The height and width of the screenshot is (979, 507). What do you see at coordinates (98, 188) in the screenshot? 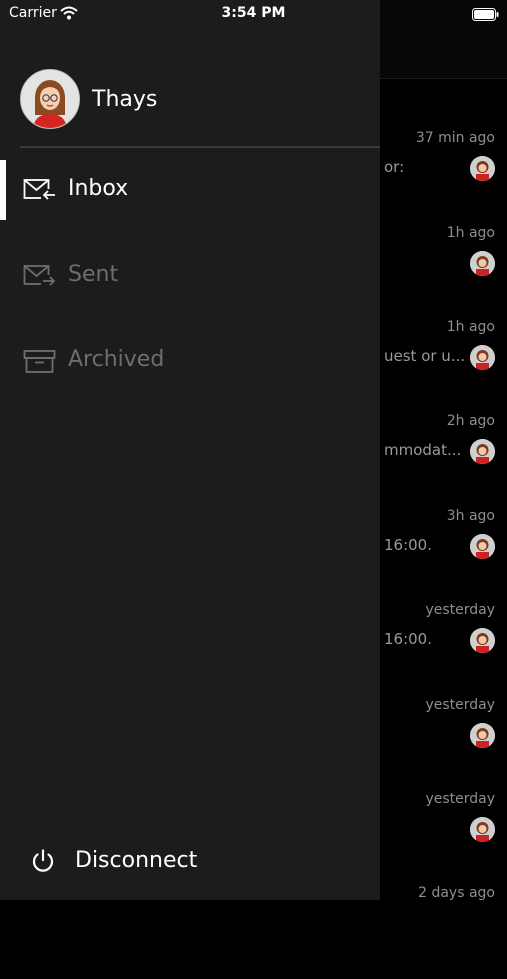
I see `nav-label-inbox: Inbox` at bounding box center [98, 188].